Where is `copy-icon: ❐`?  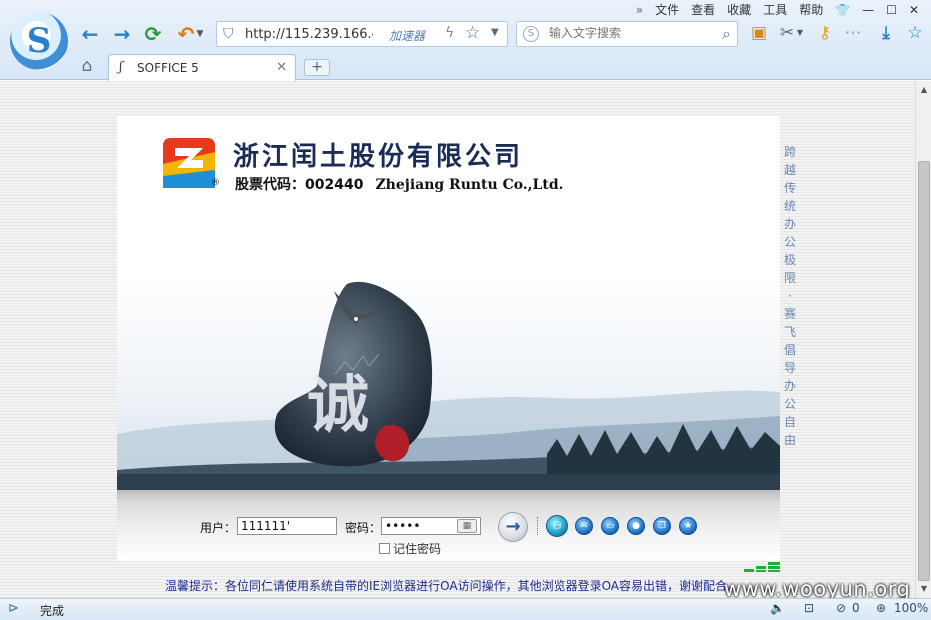 copy-icon: ❐ is located at coordinates (662, 526).